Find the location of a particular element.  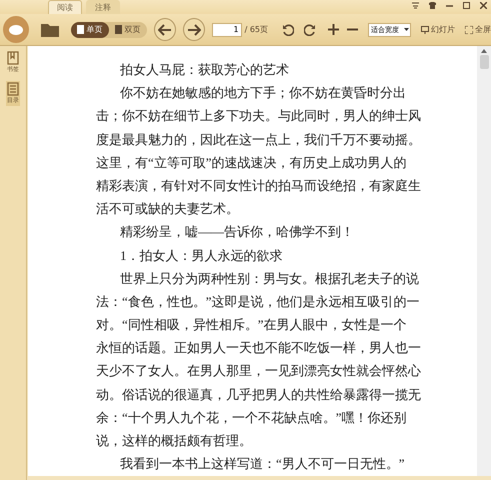

maximize-icon is located at coordinates (466, 5).